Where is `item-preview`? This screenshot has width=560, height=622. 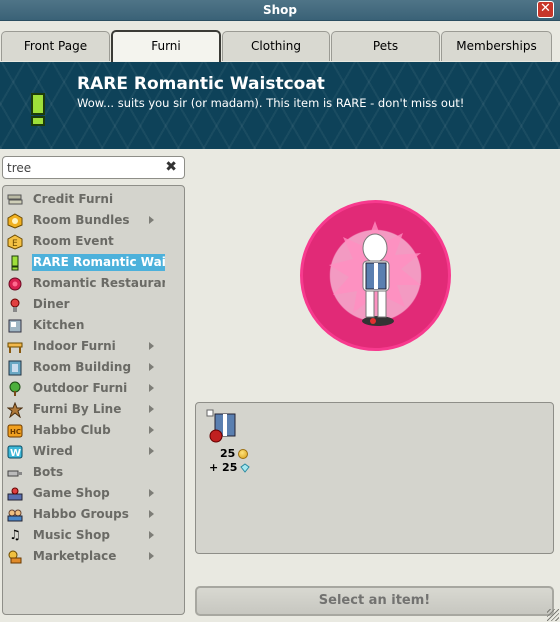
item-preview is located at coordinates (375, 275).